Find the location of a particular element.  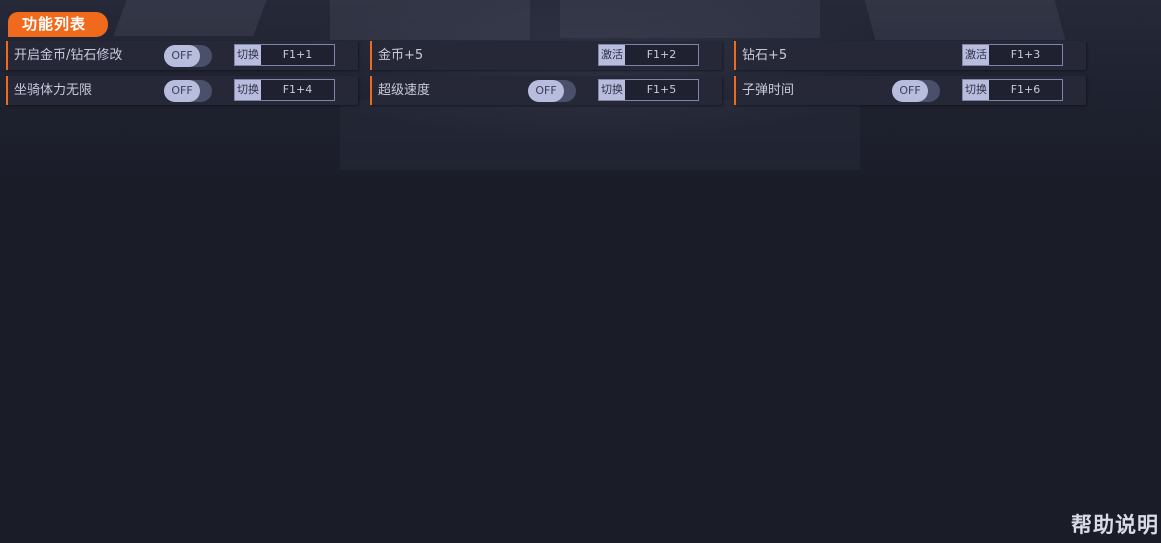

hotkey-value: F1+3 is located at coordinates (1025, 55).